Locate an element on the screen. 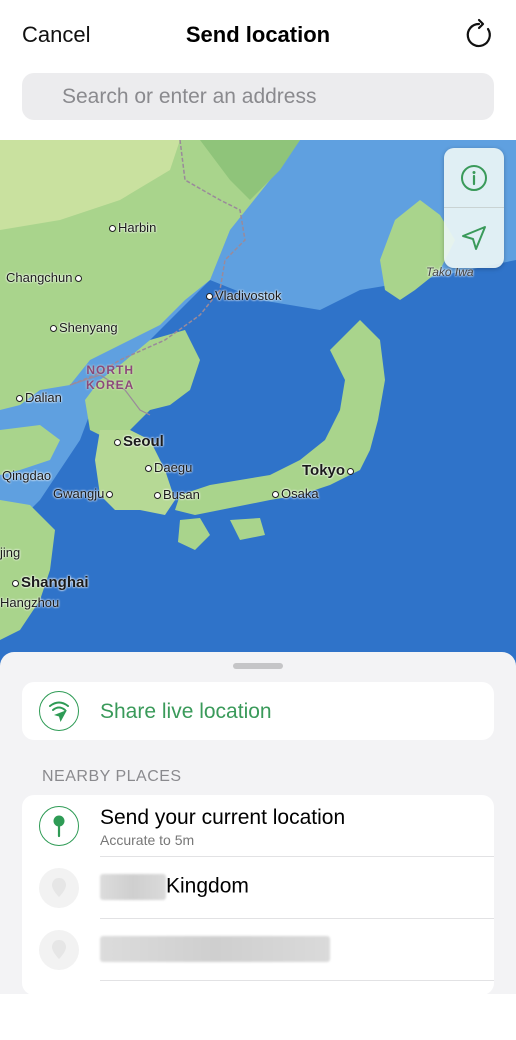 This screenshot has width=516, height=1040. map-controls is located at coordinates (474, 208).